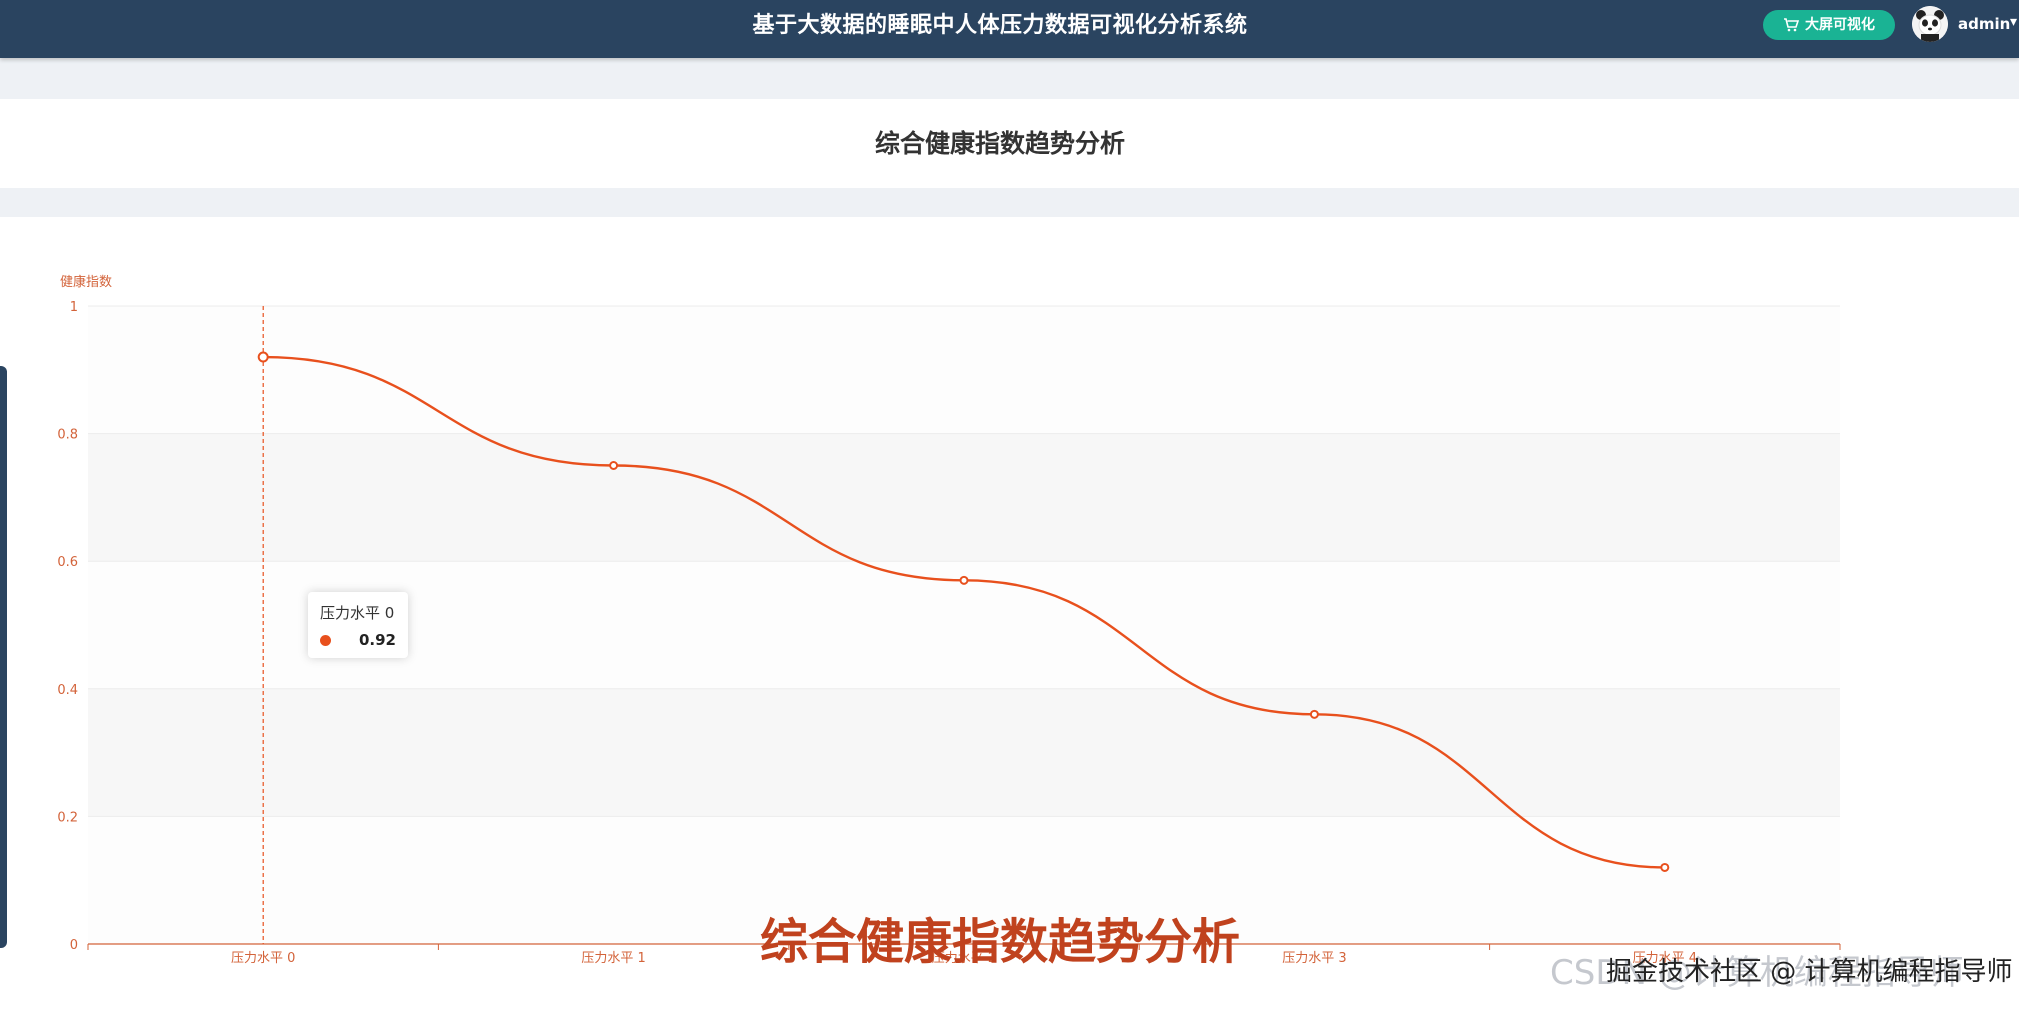 This screenshot has width=2019, height=1010. Describe the element at coordinates (86, 282) in the screenshot. I see `y-axis-label: 健康指数` at that location.